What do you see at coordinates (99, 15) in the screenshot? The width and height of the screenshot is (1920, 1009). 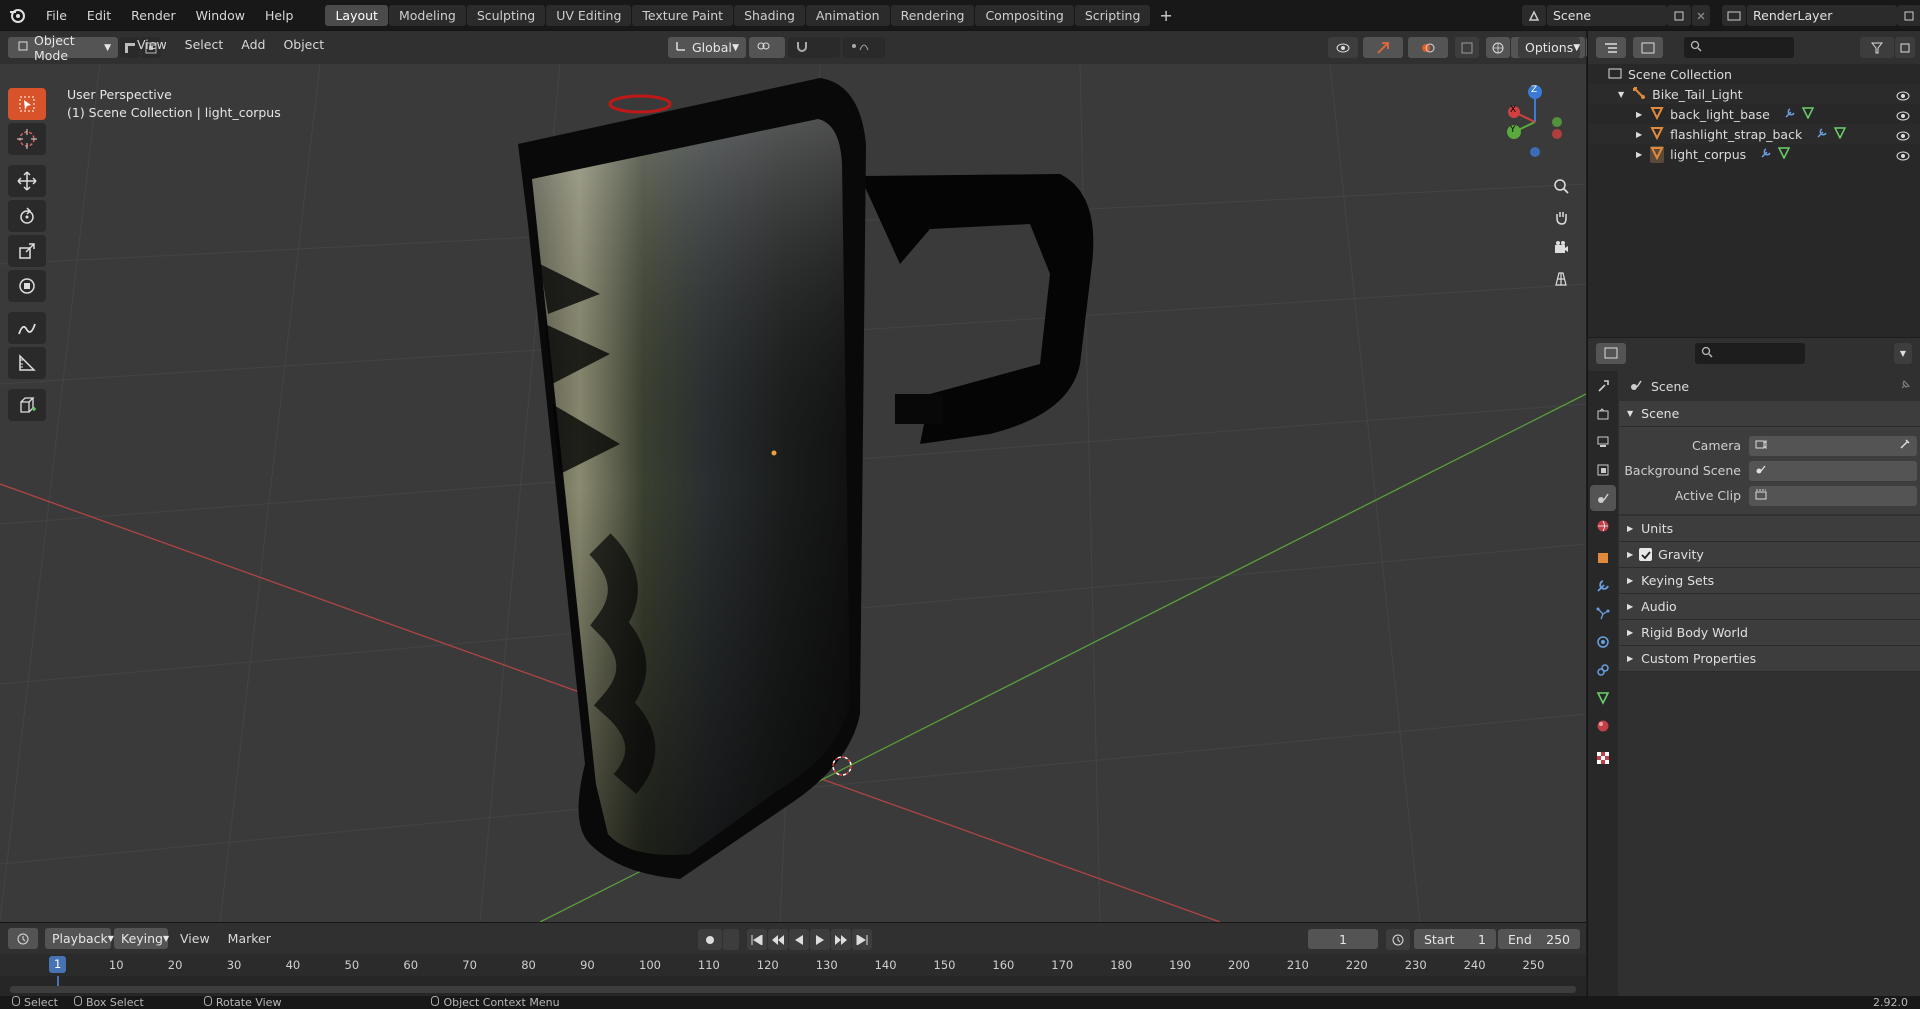 I see `menu-edit: Edit` at bounding box center [99, 15].